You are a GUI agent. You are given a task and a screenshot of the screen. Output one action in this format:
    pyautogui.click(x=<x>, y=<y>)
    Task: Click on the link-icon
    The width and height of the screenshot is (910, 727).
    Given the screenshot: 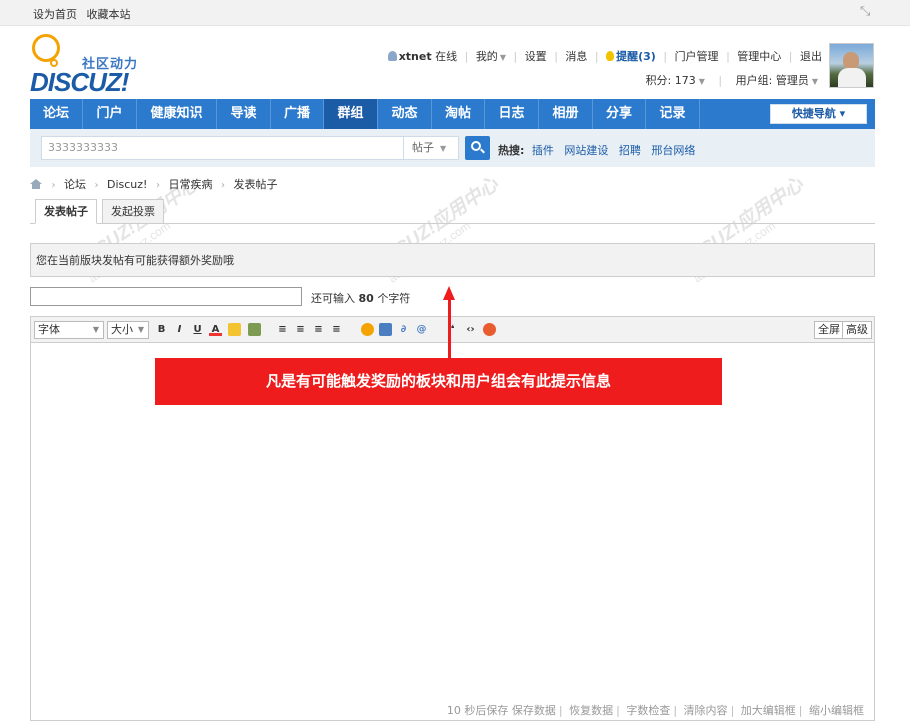 What is the action you would take?
    pyautogui.click(x=254, y=329)
    